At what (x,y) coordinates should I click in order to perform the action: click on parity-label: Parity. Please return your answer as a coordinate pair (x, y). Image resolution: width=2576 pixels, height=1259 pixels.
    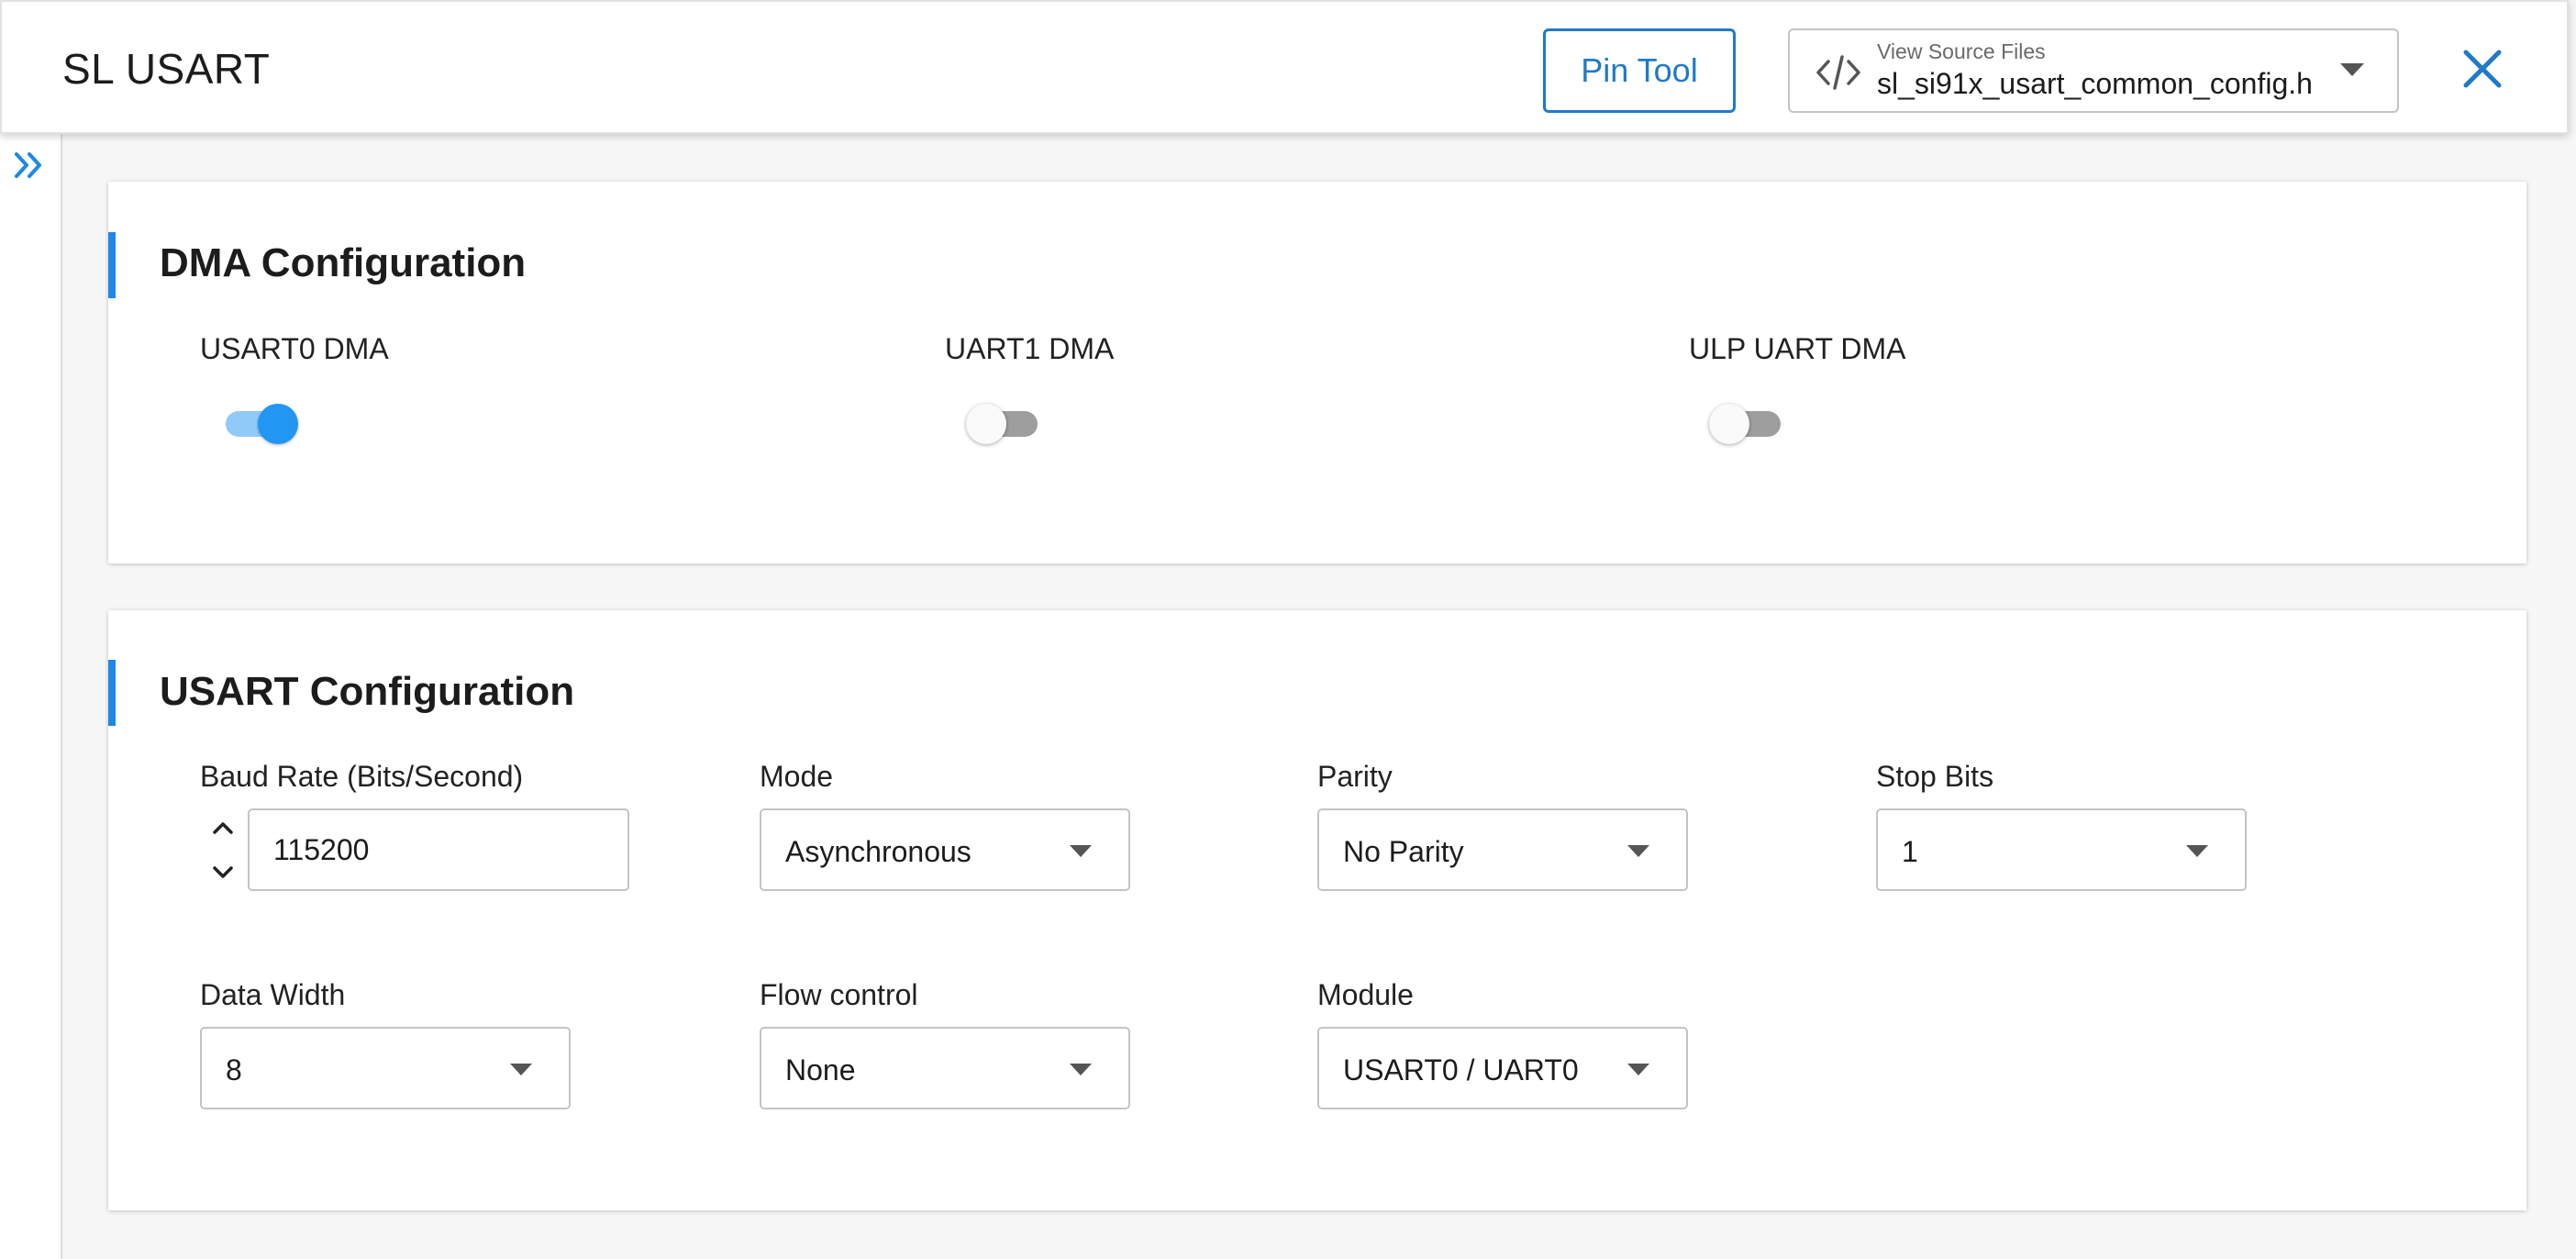
    Looking at the image, I should click on (1355, 776).